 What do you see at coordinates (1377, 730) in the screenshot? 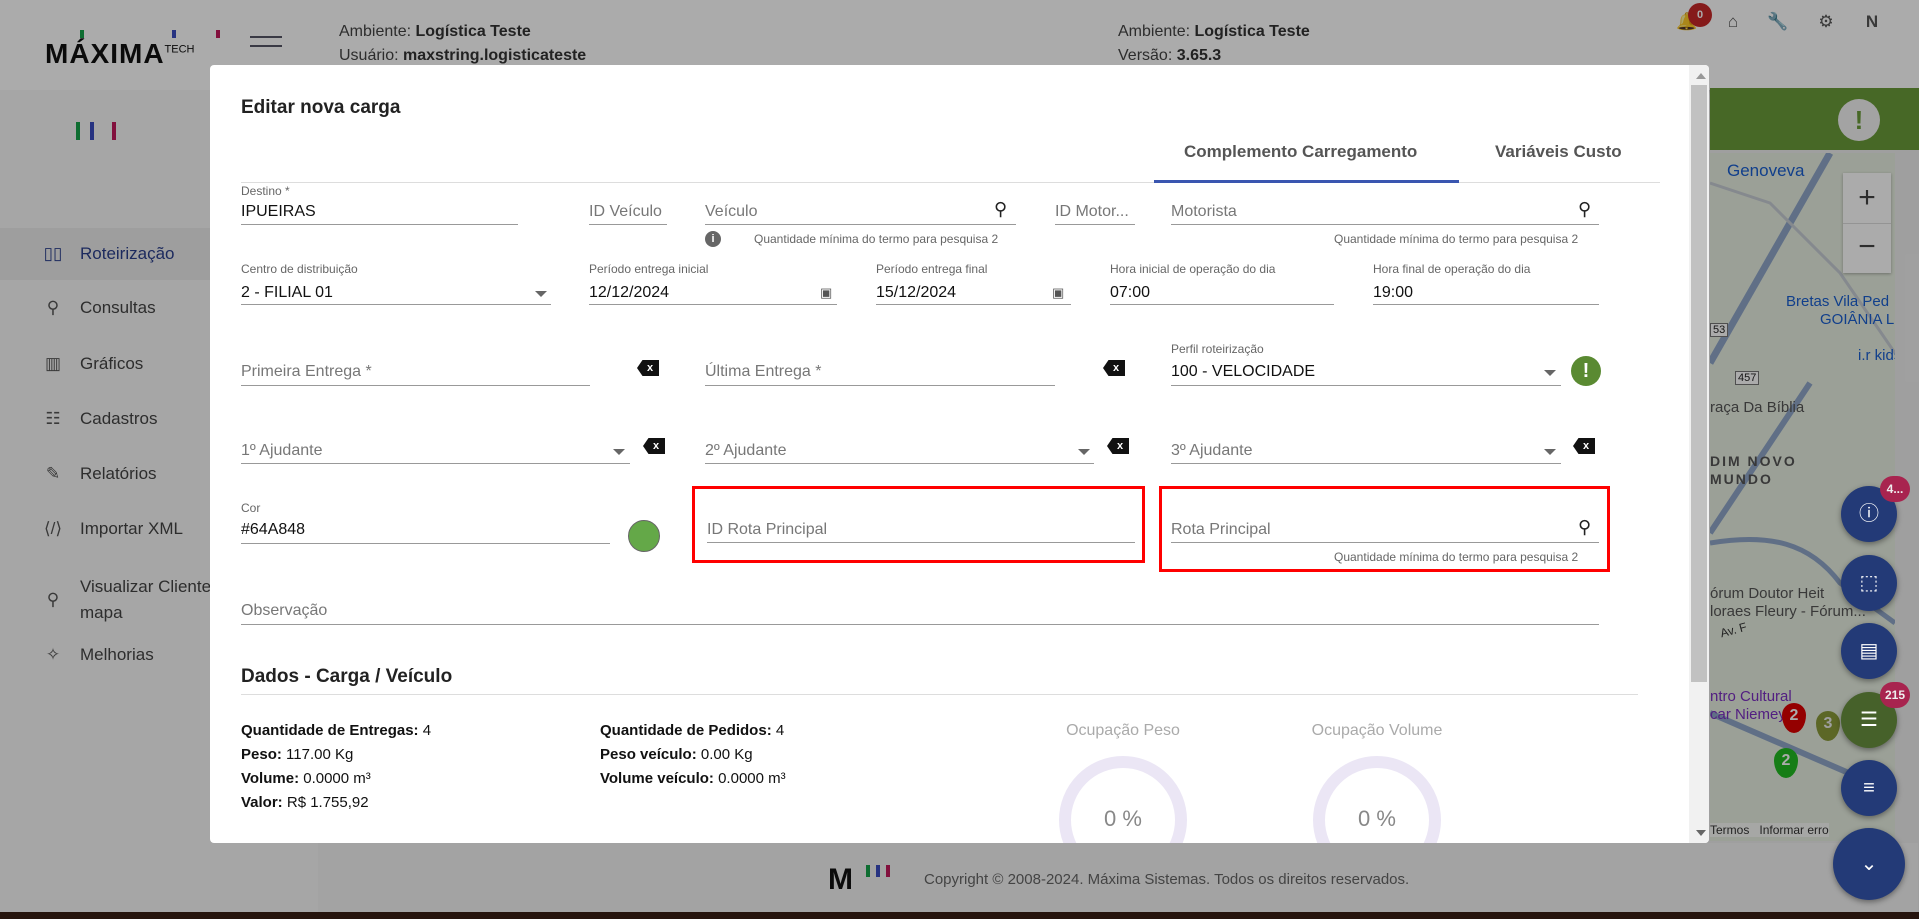
I see `ocupacao-volume-label: Ocupação Volume` at bounding box center [1377, 730].